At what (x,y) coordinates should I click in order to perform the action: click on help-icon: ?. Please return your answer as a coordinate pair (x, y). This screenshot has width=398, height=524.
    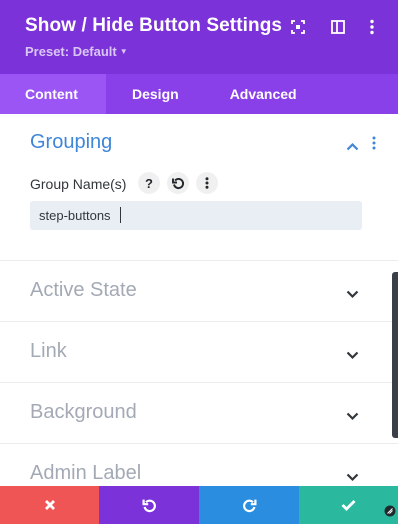
    Looking at the image, I should click on (149, 183).